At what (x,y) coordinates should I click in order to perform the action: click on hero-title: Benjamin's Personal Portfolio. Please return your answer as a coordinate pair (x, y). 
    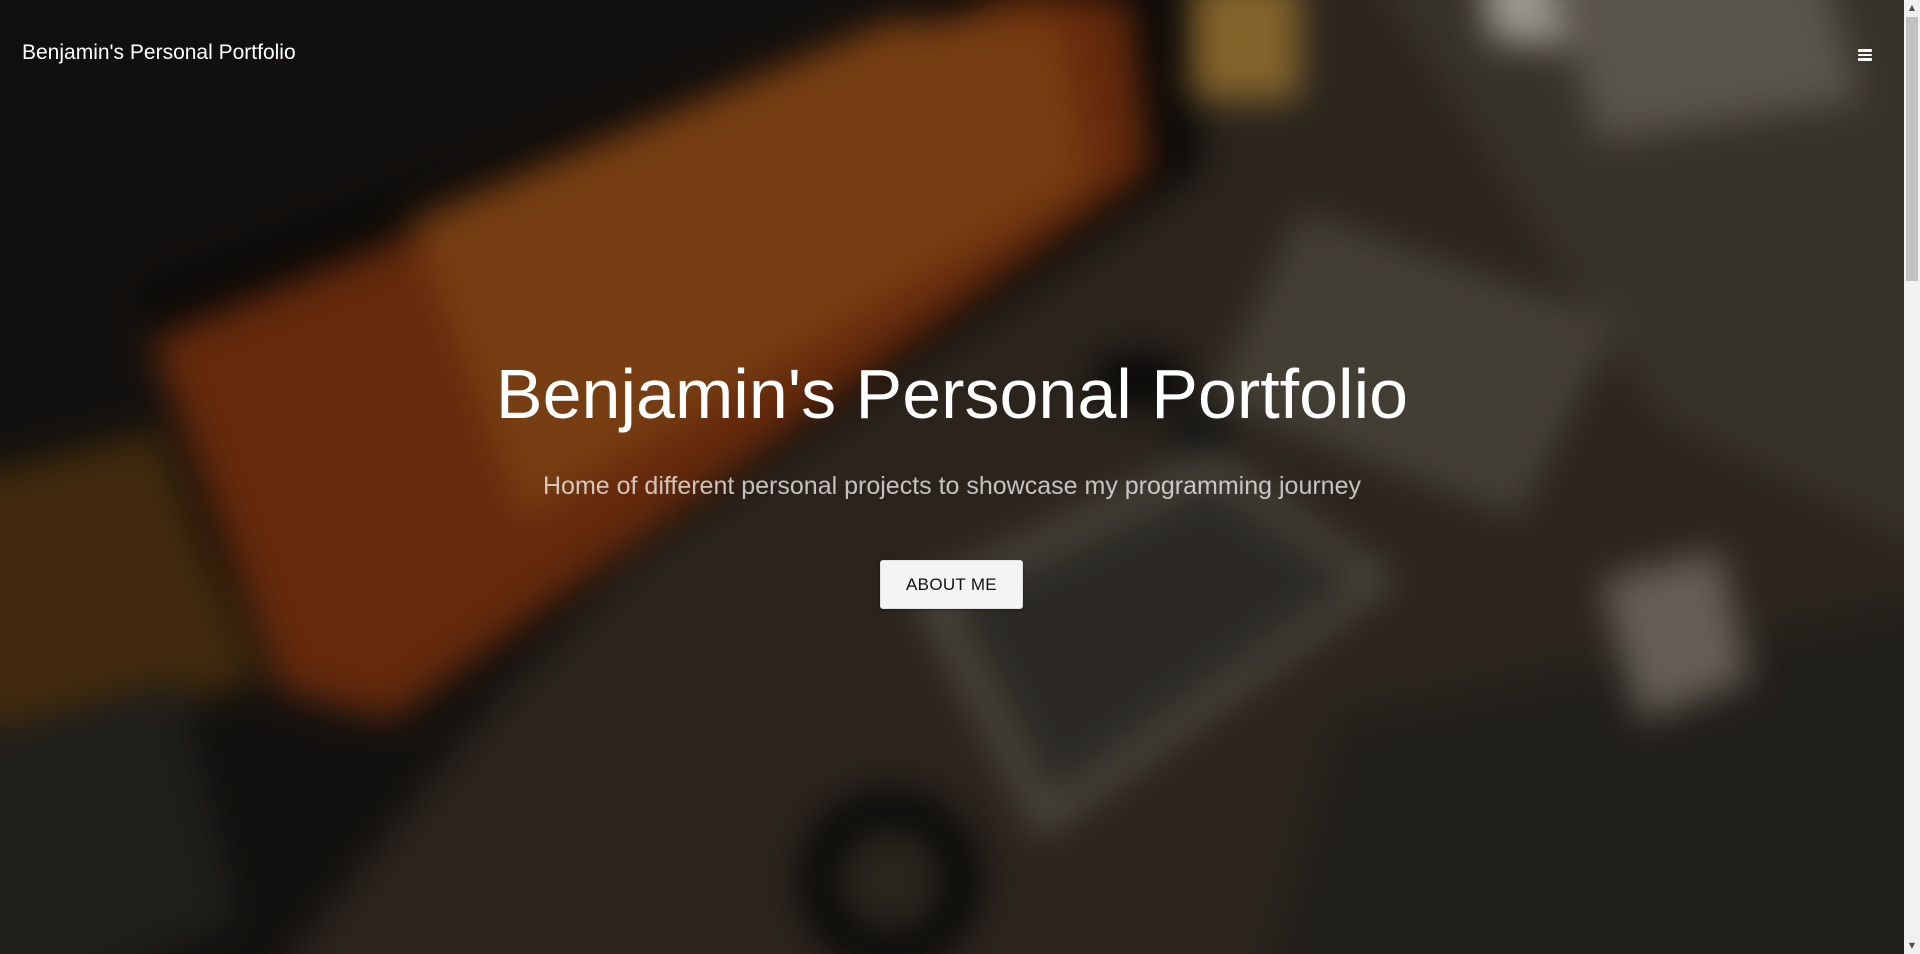
    Looking at the image, I should click on (952, 394).